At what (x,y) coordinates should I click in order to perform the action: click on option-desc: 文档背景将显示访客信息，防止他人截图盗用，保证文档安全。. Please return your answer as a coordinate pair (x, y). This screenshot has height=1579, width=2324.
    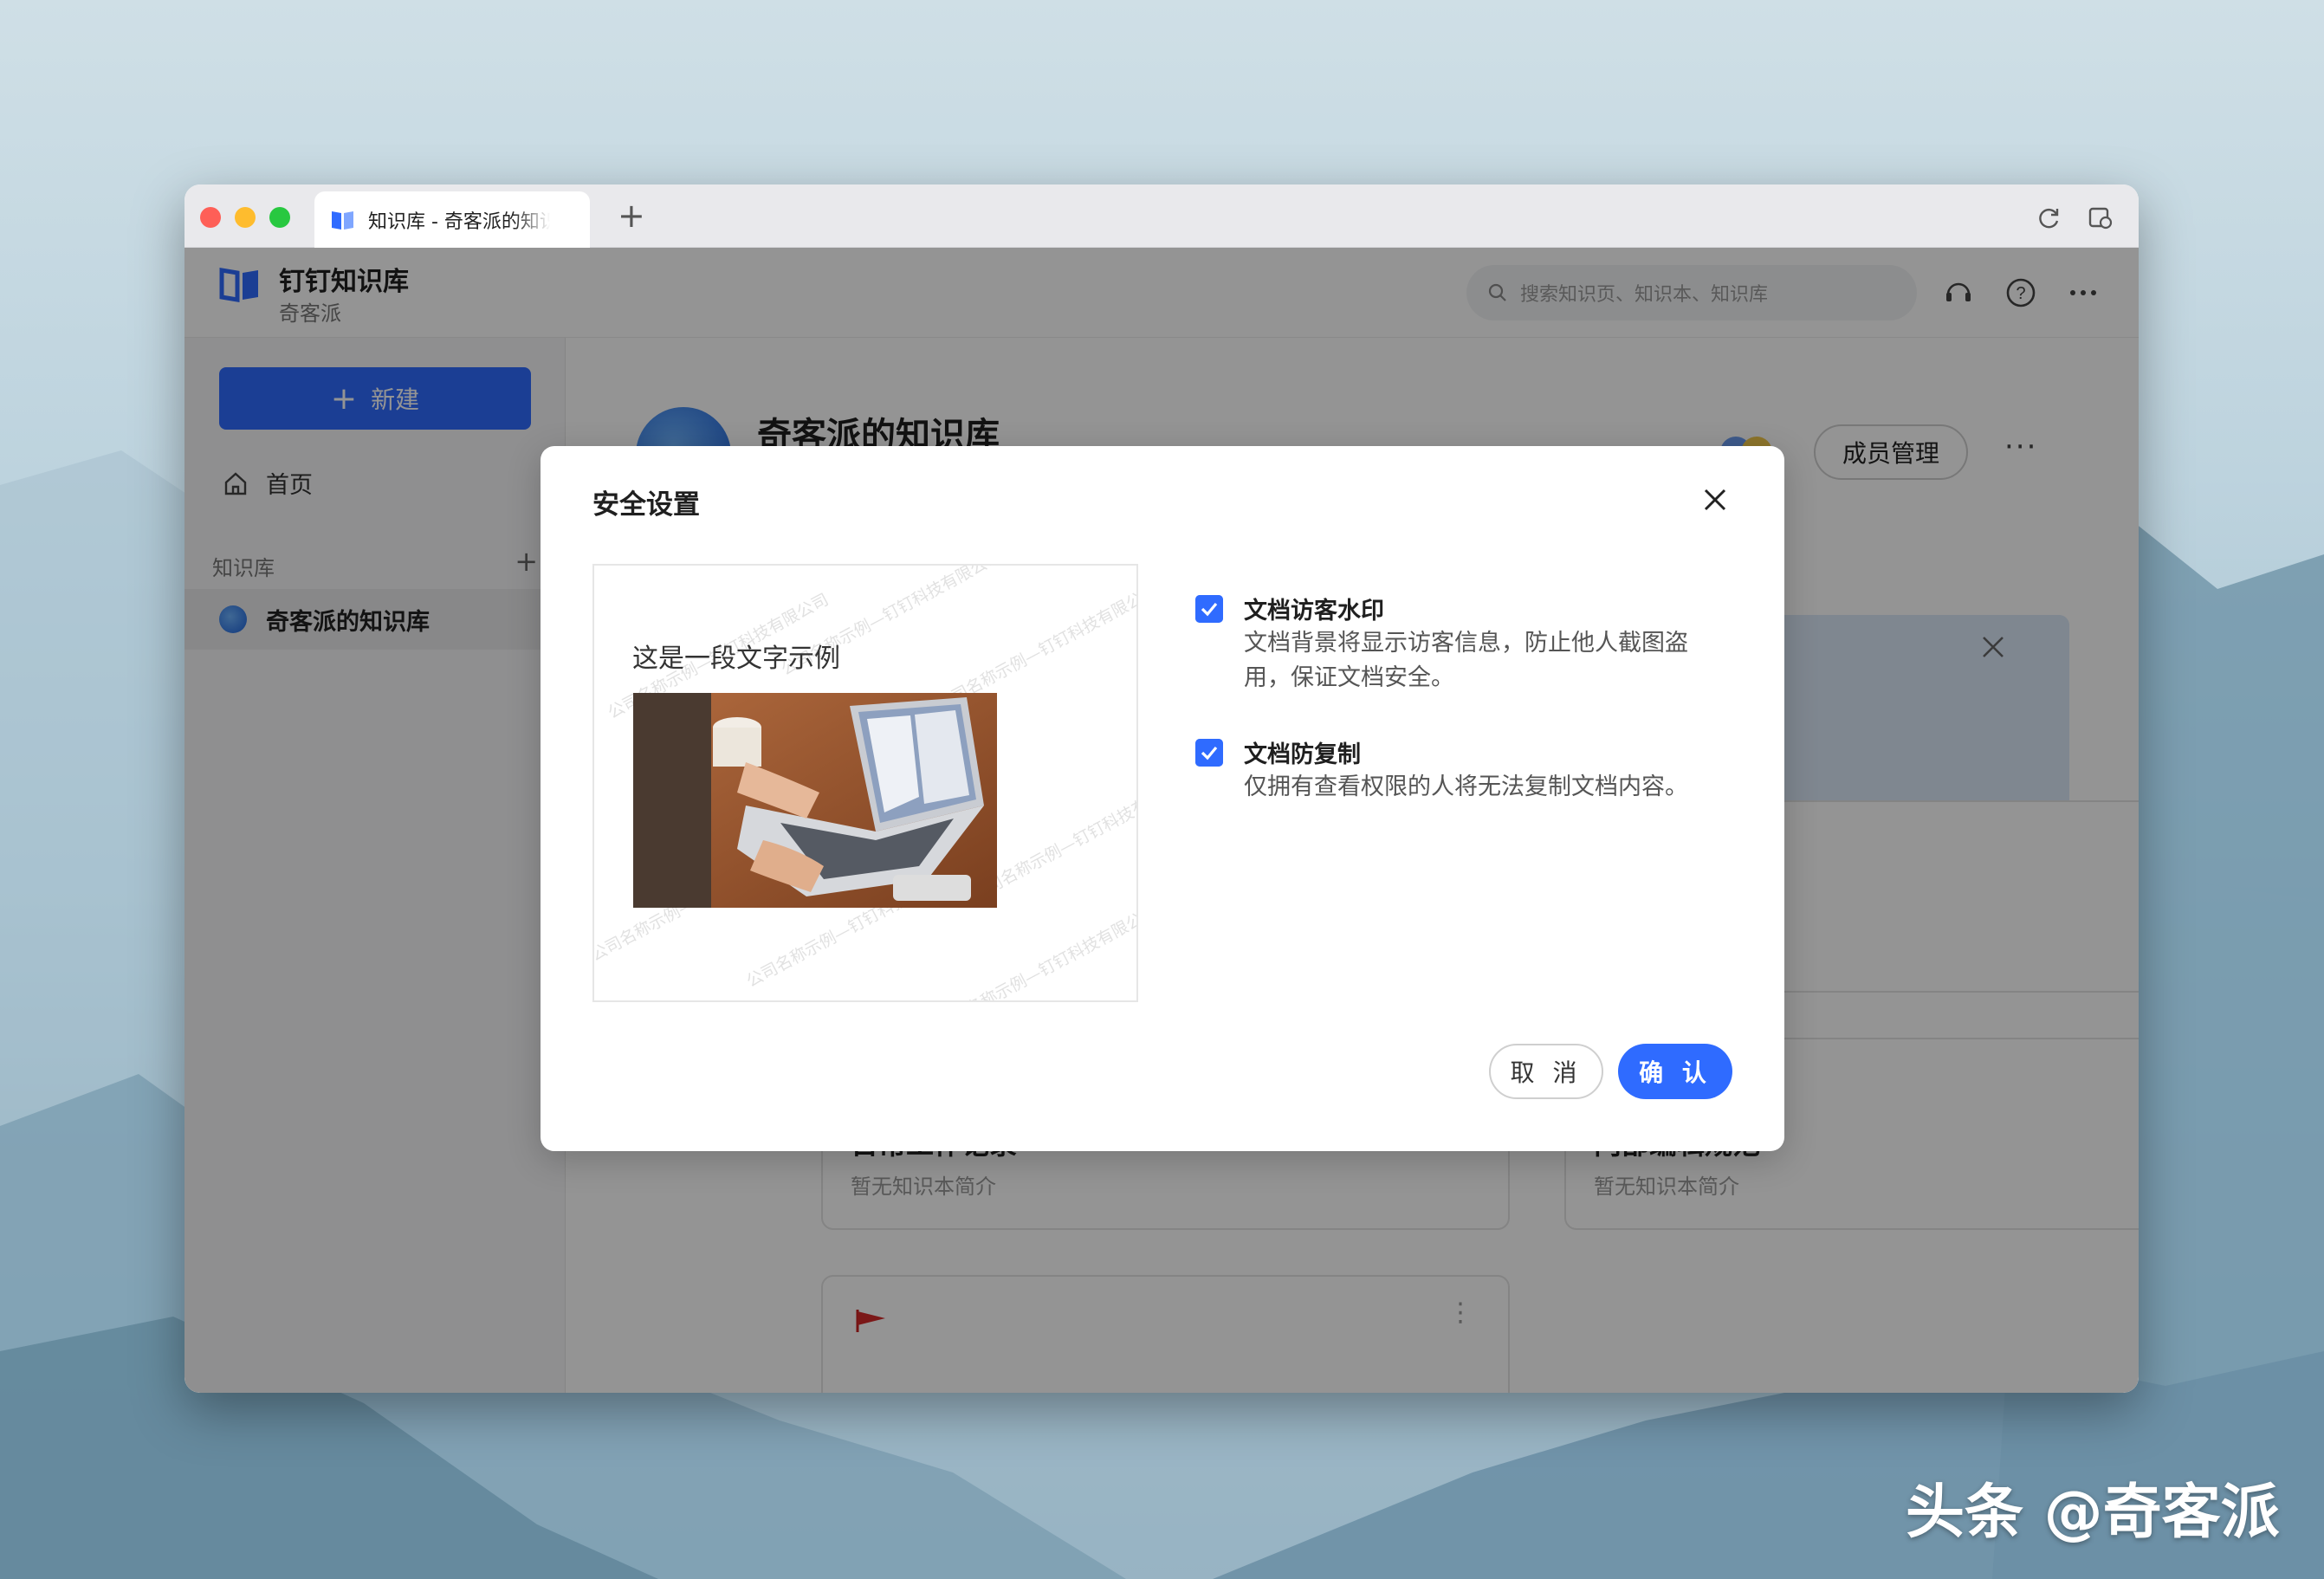
    Looking at the image, I should click on (1466, 661).